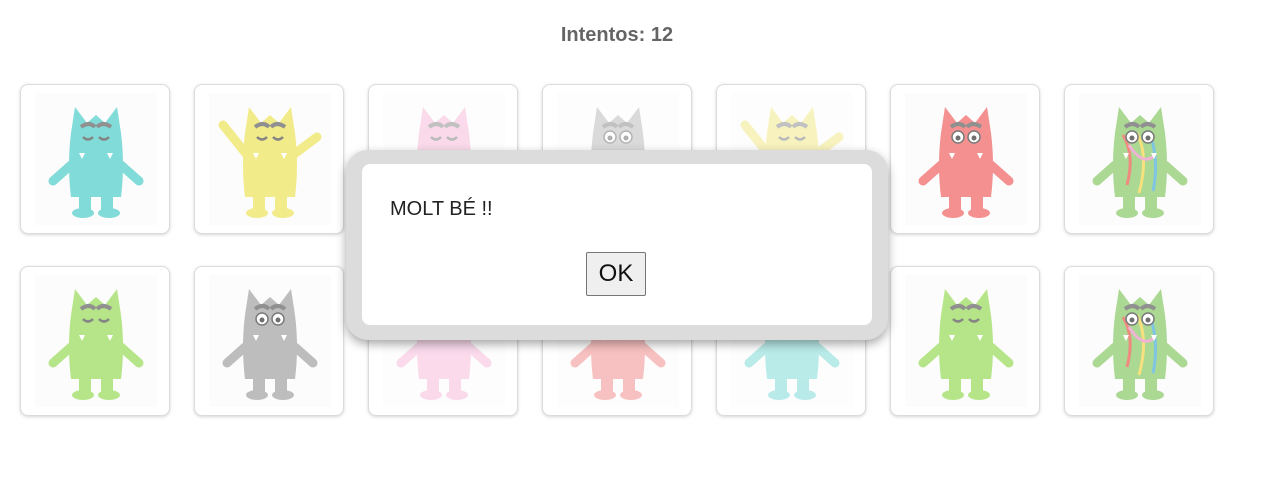 This screenshot has width=1267, height=493. Describe the element at coordinates (616, 274) in the screenshot. I see `ok-button: OK` at that location.